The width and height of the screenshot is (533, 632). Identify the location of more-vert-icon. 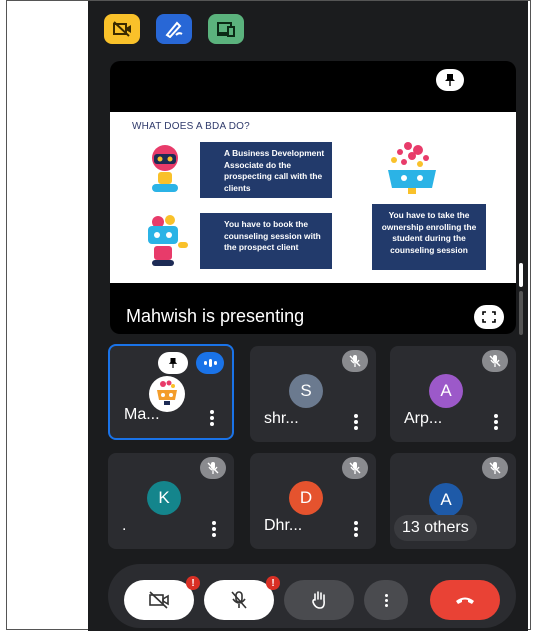
(386, 600).